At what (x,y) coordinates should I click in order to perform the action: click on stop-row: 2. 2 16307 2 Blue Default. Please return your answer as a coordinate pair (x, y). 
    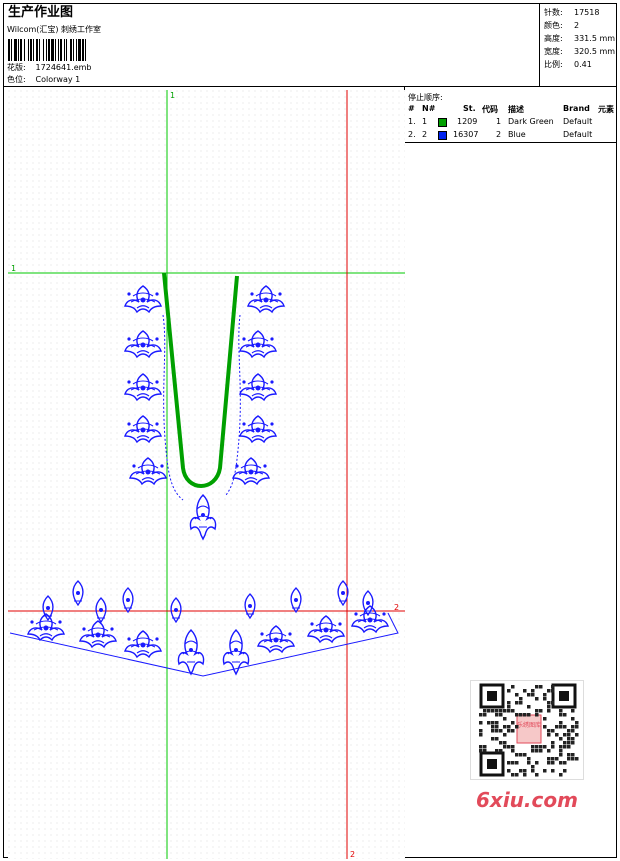
    Looking at the image, I should click on (513, 136).